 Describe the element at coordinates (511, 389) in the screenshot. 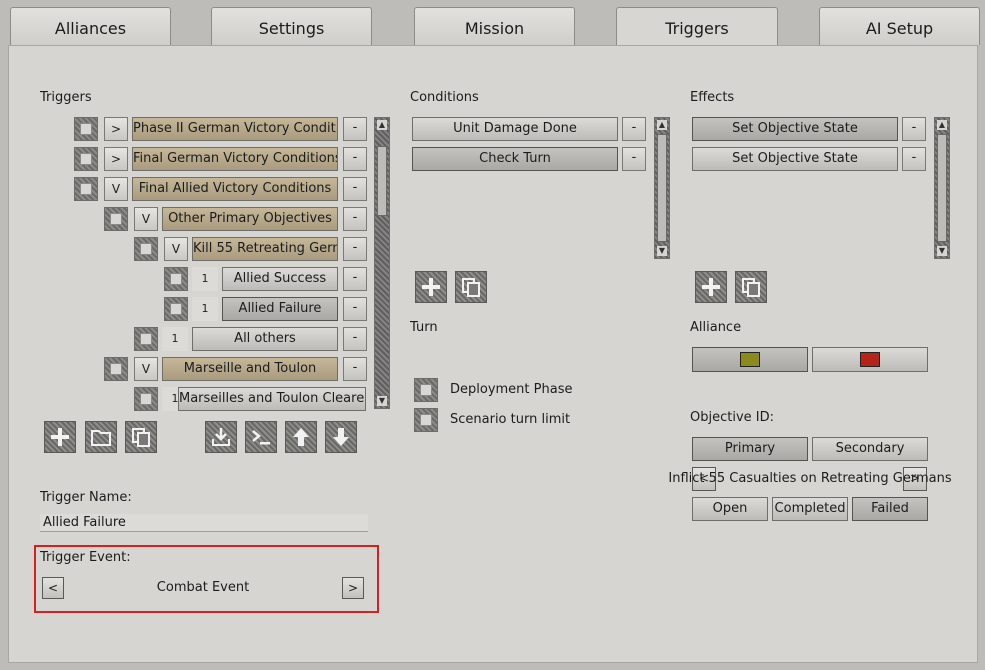

I see `deployment-phase-label: Deployment Phase` at that location.